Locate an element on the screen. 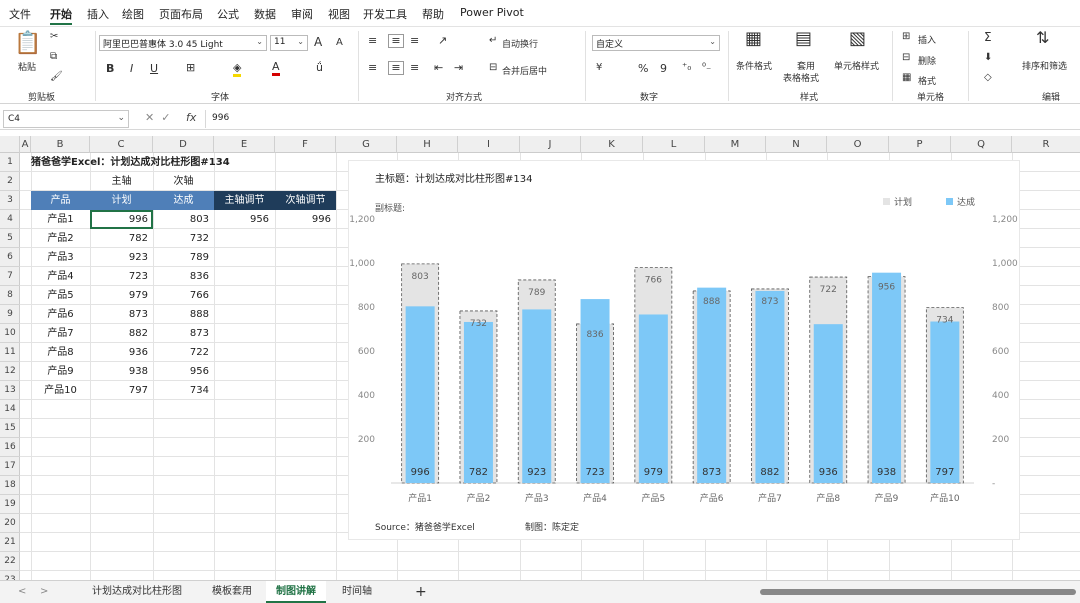  underline-button: U is located at coordinates (154, 68).